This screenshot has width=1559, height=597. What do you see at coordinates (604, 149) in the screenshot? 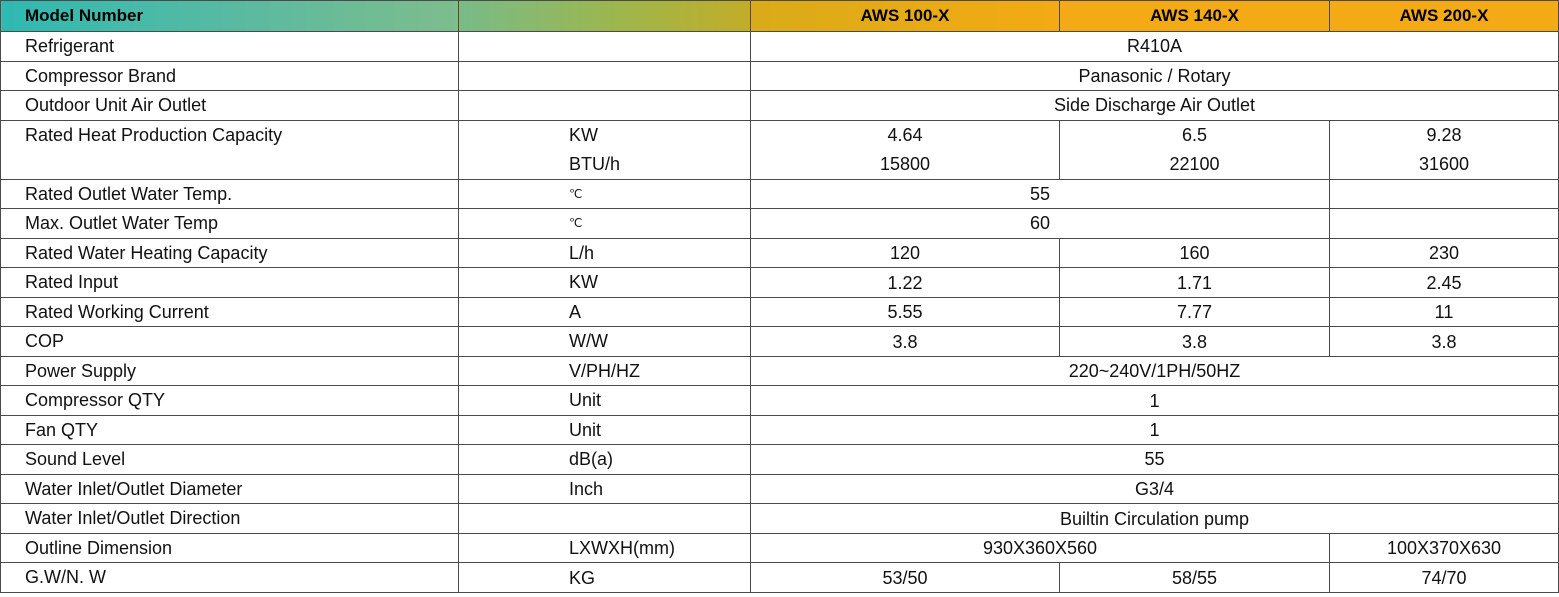
I see `unit-cell: KW BTU/h` at bounding box center [604, 149].